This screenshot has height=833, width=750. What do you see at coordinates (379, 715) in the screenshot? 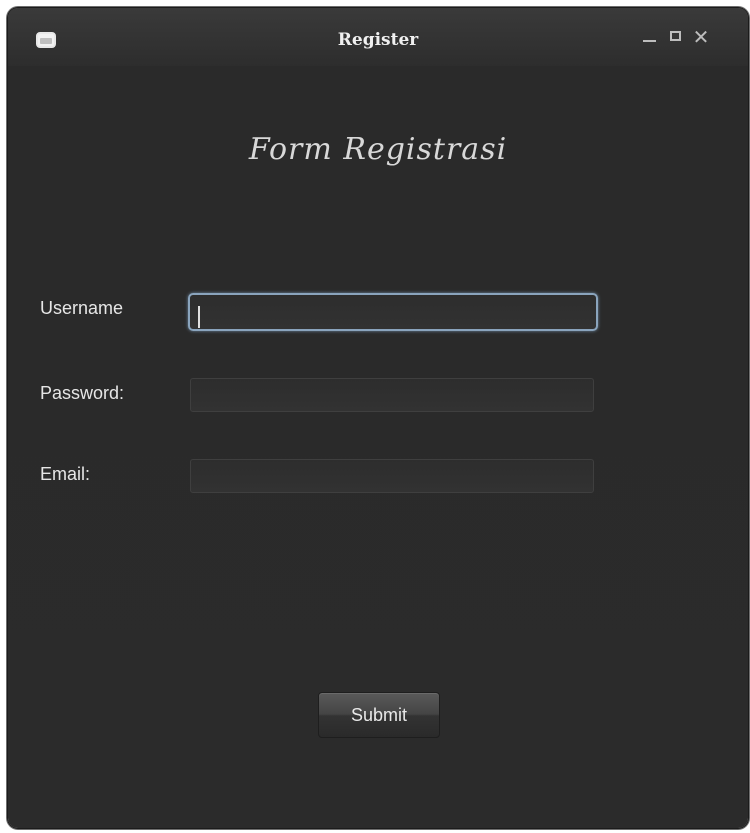
I see `submit-button: Submit` at bounding box center [379, 715].